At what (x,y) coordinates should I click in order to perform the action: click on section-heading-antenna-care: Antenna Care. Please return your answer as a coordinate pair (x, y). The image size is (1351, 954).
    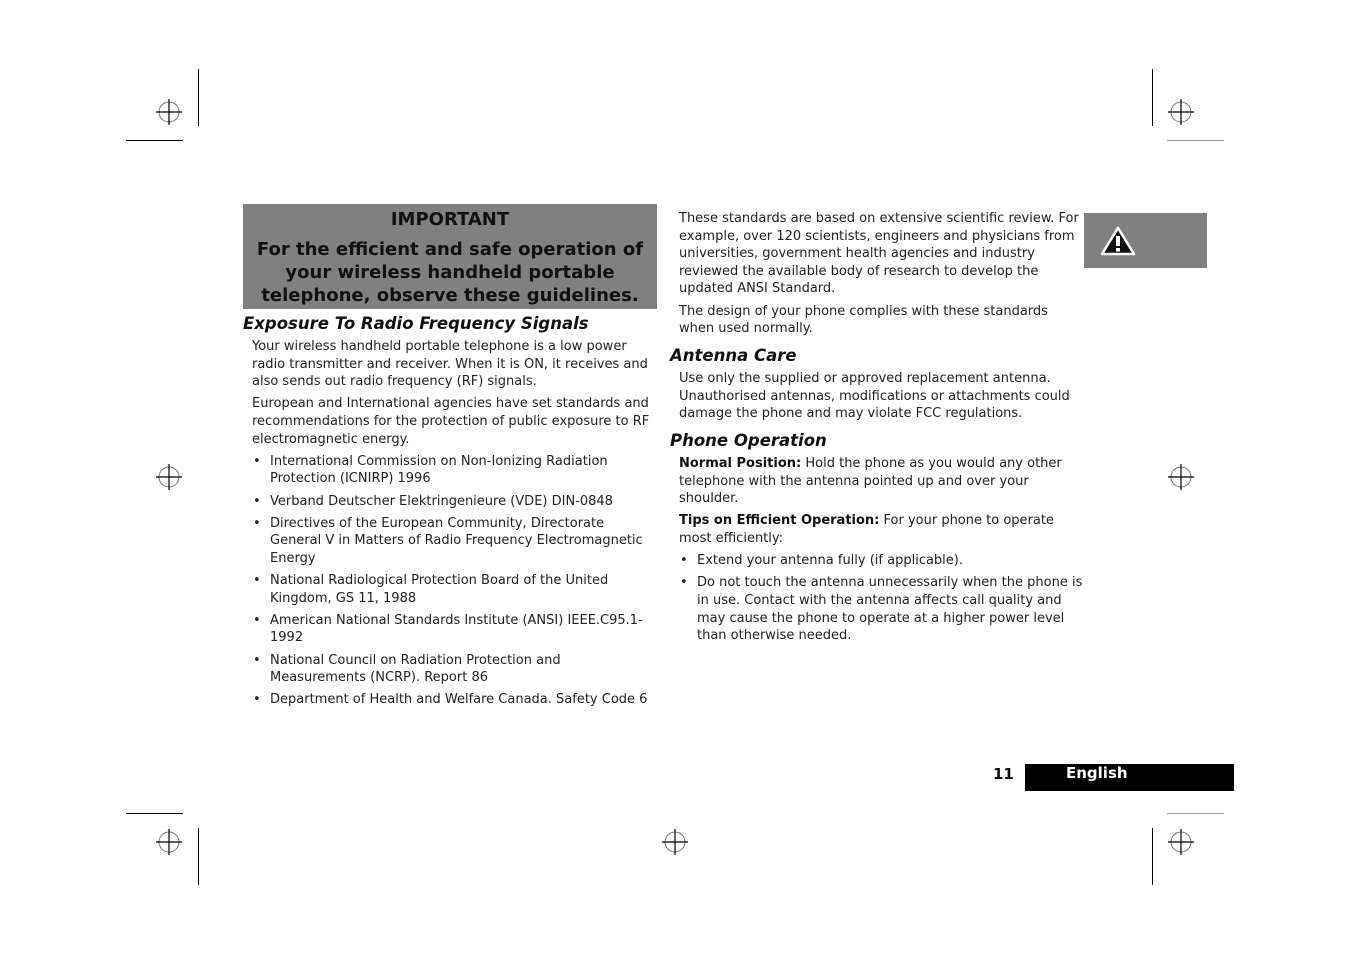
    Looking at the image, I should click on (733, 355).